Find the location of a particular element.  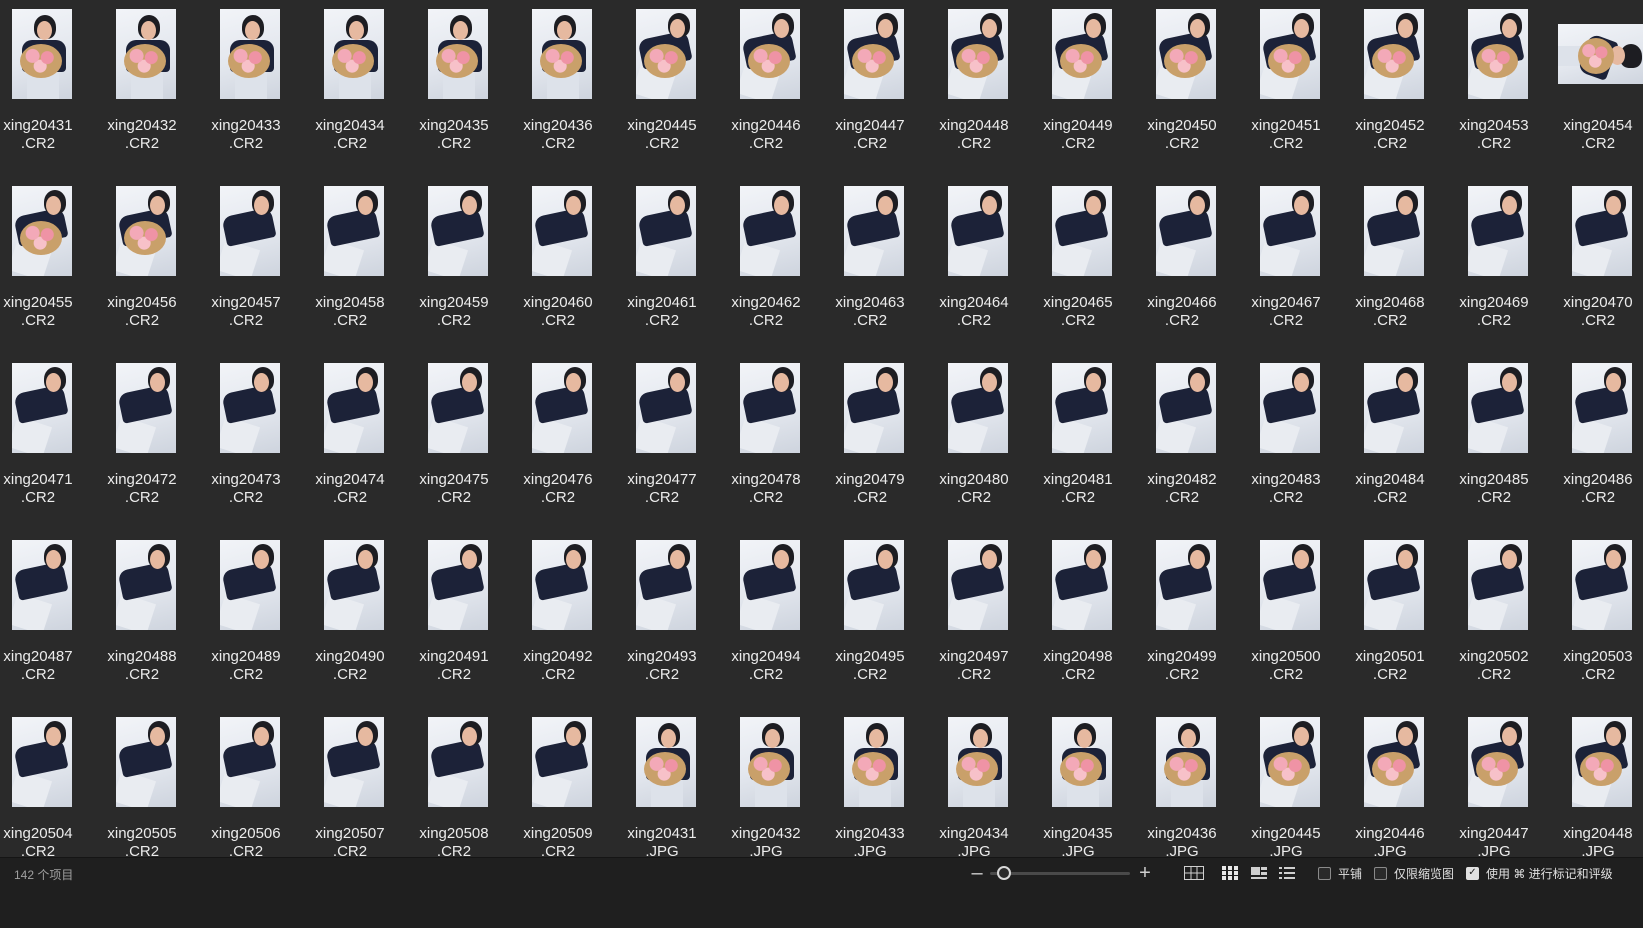

file-item: xing20454 .CR2 is located at coordinates (1594, 88).